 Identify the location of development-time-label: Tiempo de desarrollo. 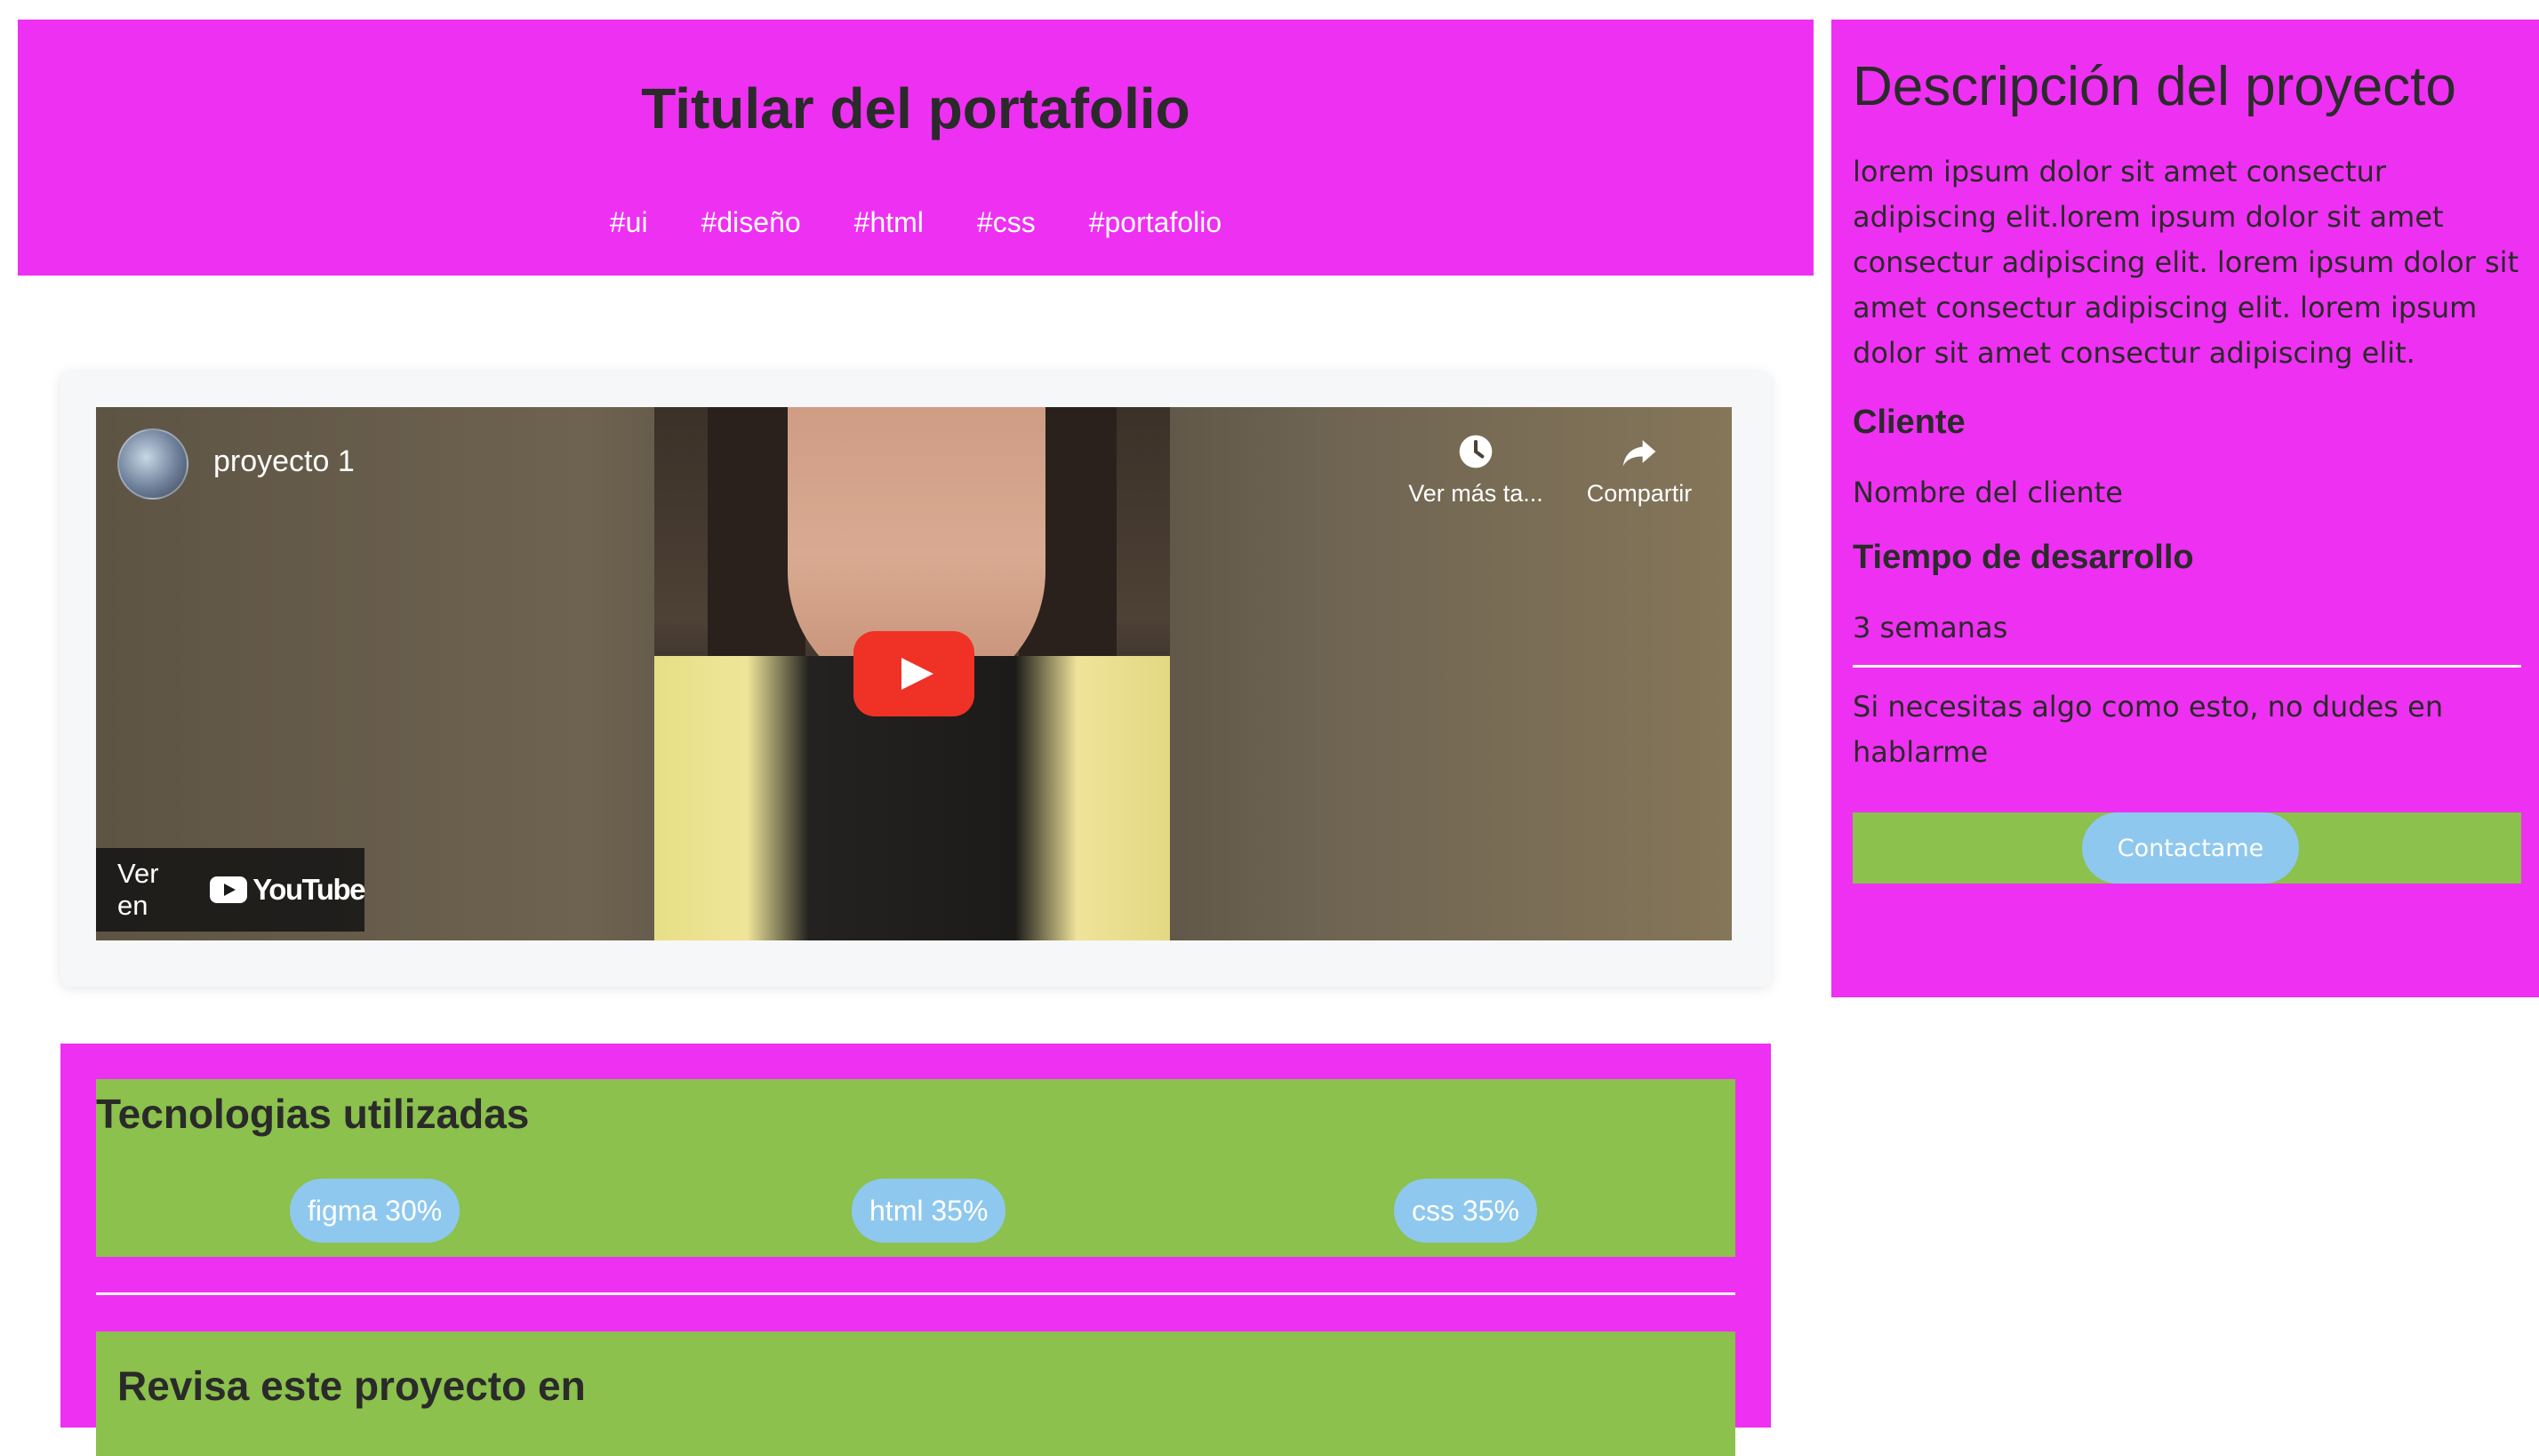
(2023, 557).